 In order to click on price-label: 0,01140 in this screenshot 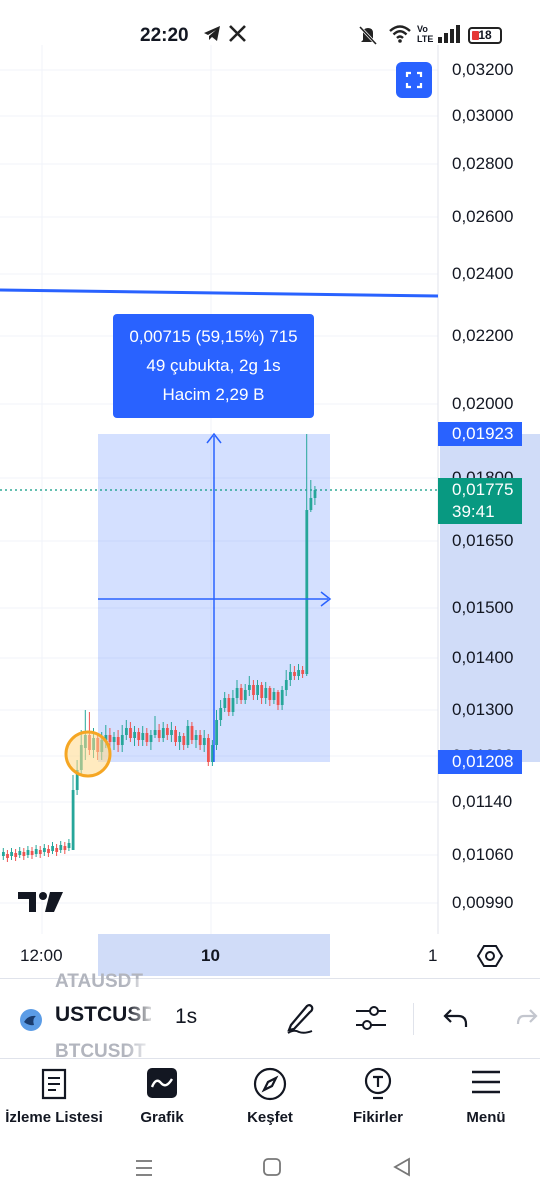, I will do `click(482, 801)`.